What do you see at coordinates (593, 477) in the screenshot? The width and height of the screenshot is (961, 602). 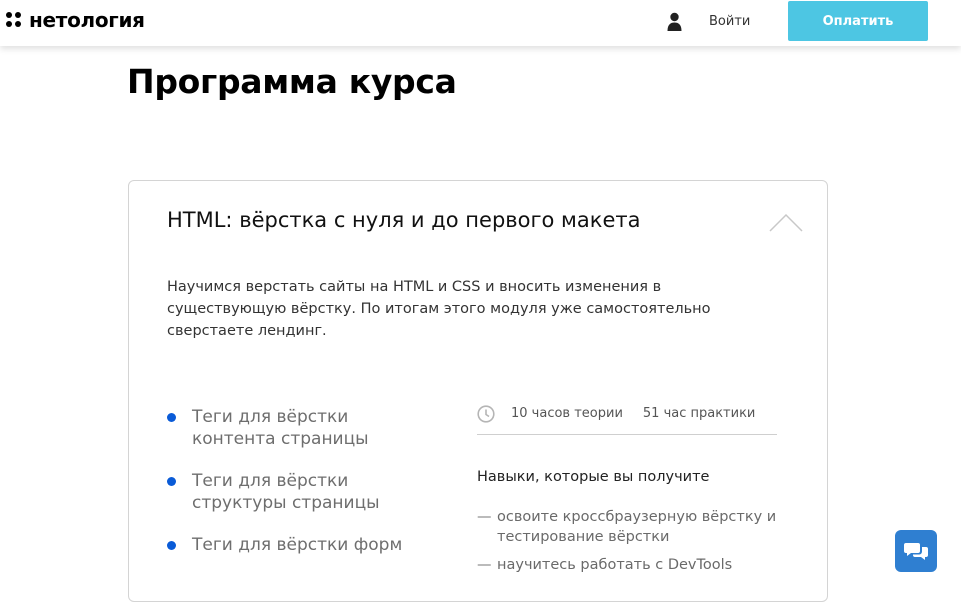 I see `skills-title: Навыки, которые вы получите` at bounding box center [593, 477].